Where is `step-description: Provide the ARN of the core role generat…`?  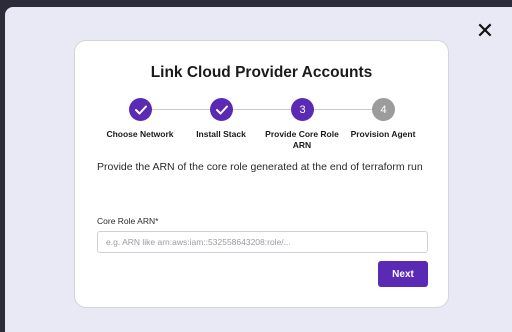 step-description: Provide the ARN of the core role generat… is located at coordinates (260, 167).